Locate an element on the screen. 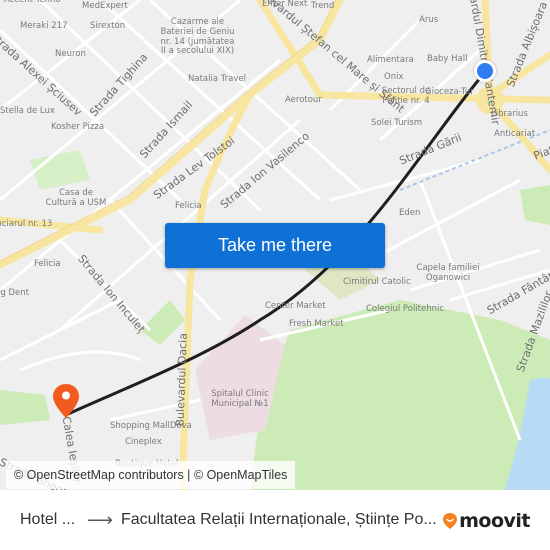  poi-label: Anticariat is located at coordinates (515, 134).